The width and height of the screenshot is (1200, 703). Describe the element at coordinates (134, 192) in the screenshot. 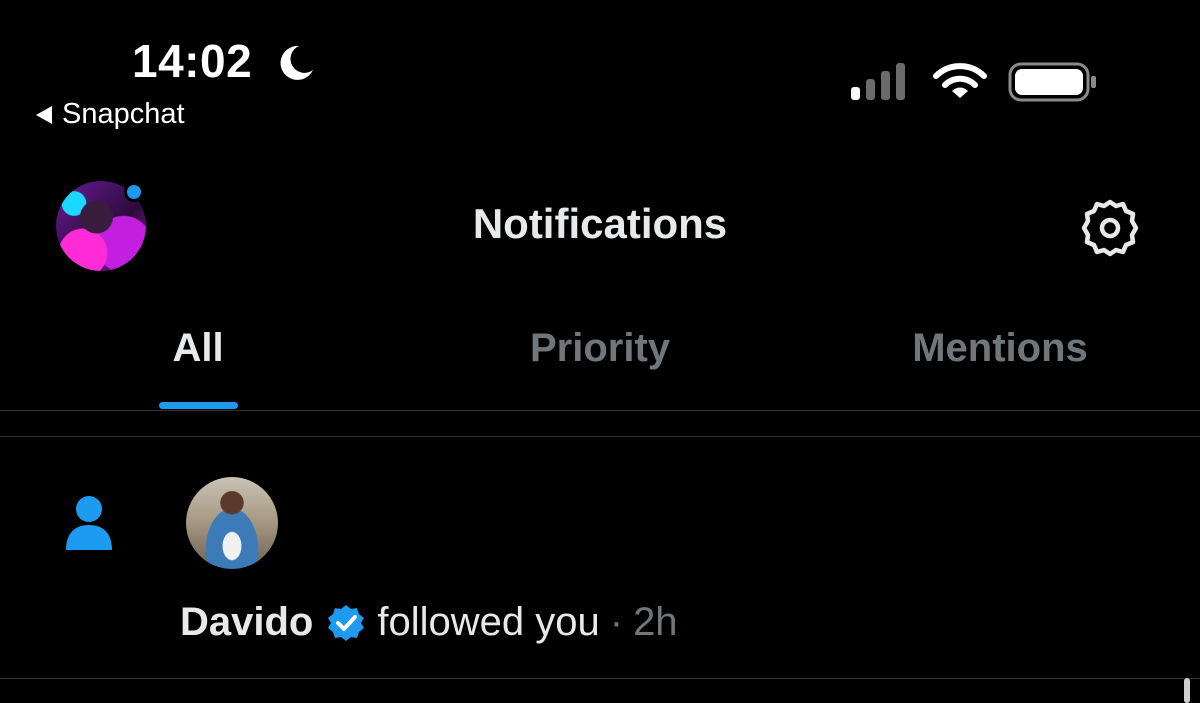

I see `unread-dot` at that location.